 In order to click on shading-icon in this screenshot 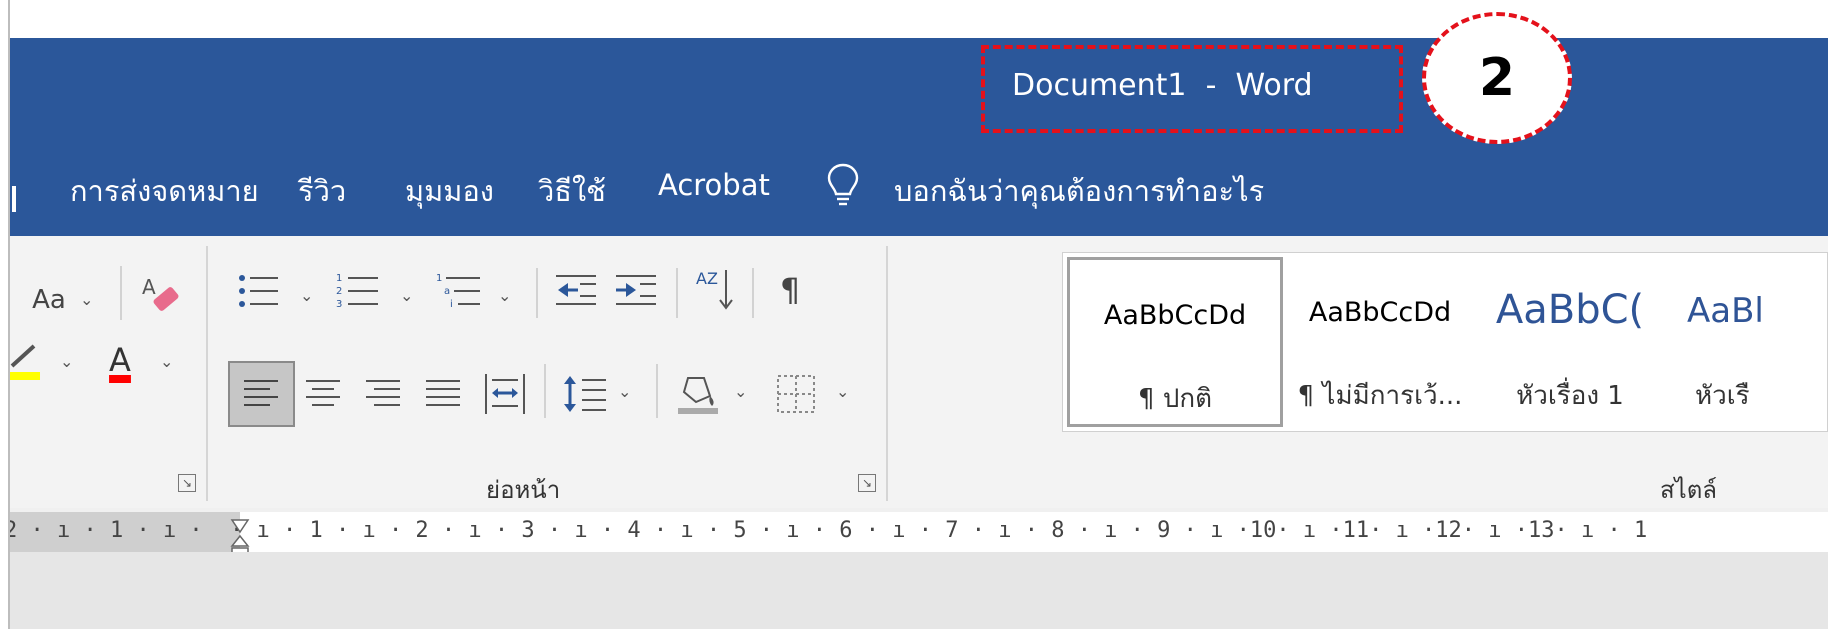, I will do `click(699, 394)`.